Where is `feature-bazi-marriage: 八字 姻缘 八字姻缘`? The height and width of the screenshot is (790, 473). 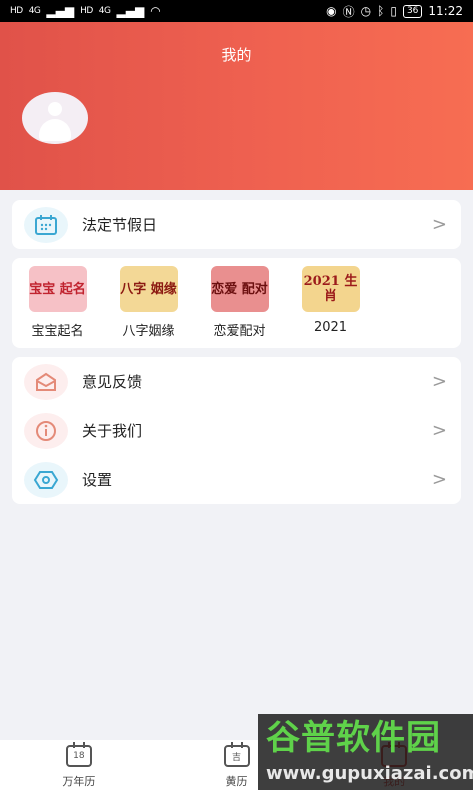 feature-bazi-marriage: 八字 姻缘 八字姻缘 is located at coordinates (148, 307).